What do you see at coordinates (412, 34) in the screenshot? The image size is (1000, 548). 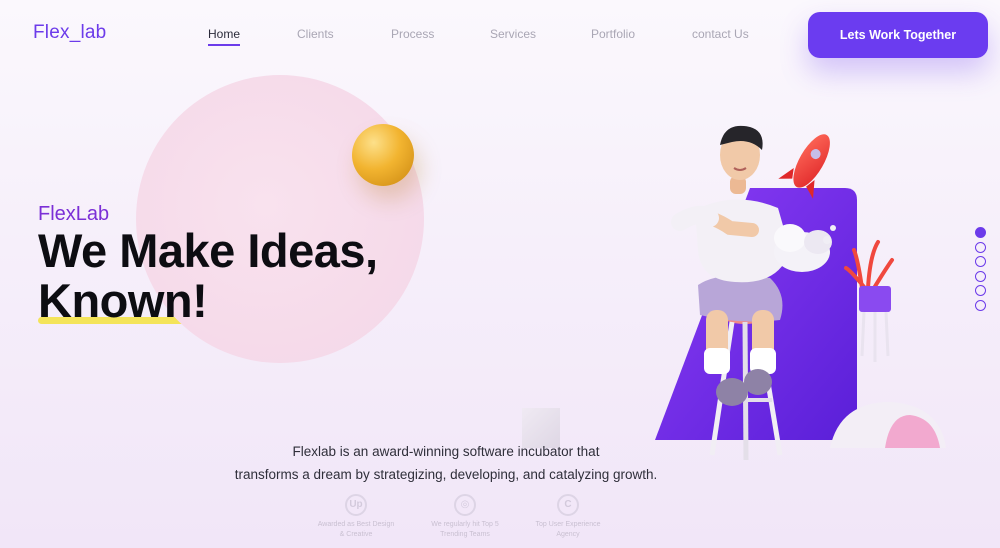 I see `nav-process: Process` at bounding box center [412, 34].